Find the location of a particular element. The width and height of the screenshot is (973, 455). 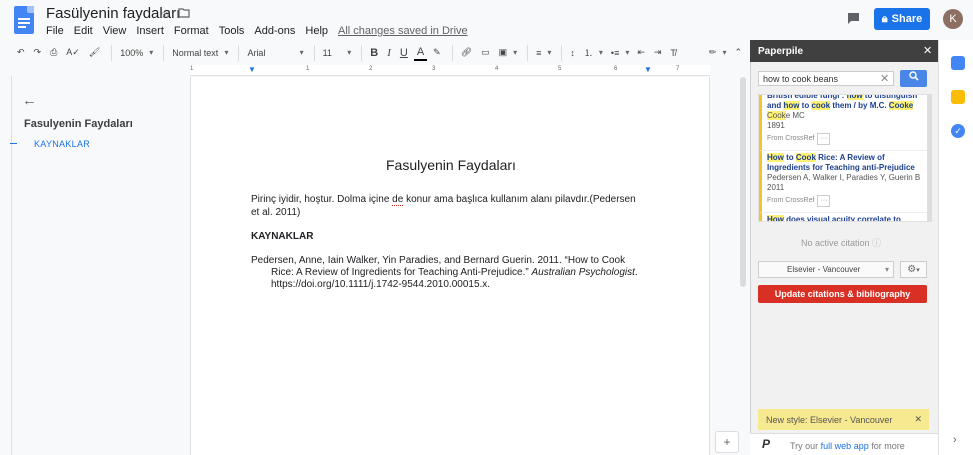

line-spacing-icon: ↕ is located at coordinates (572, 53).